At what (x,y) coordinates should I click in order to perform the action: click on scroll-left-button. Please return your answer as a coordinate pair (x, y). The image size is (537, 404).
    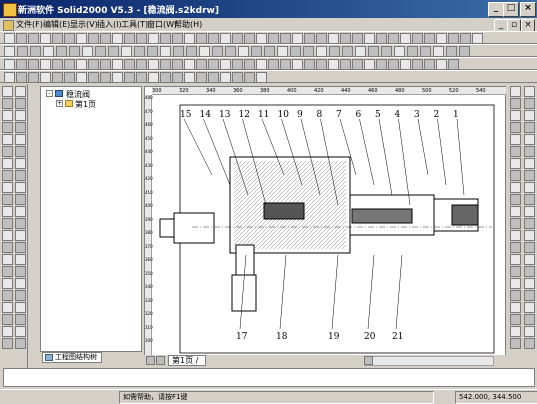
    Looking at the image, I should click on (368, 360).